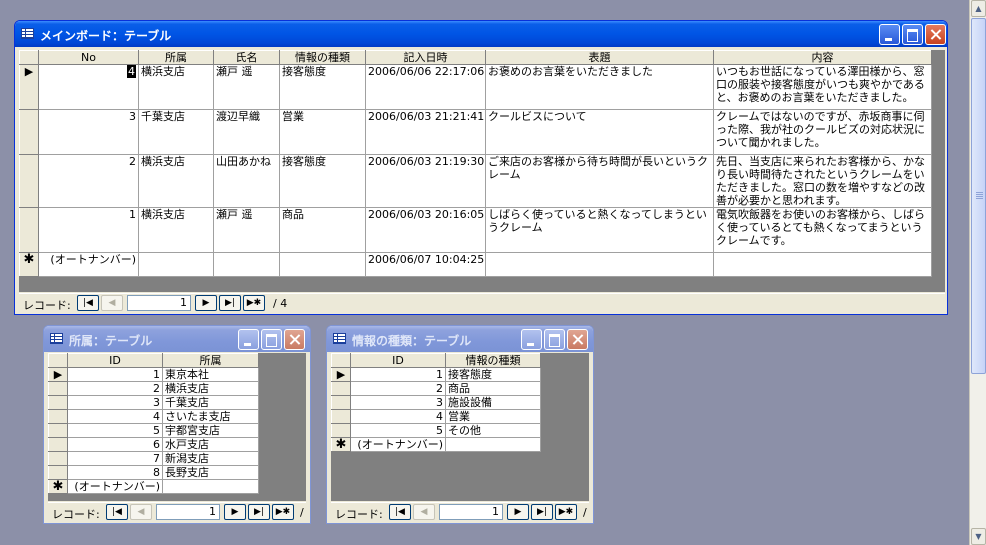 The width and height of the screenshot is (986, 545). Describe the element at coordinates (210, 444) in the screenshot. I see `cell-value: 水戸支店` at that location.